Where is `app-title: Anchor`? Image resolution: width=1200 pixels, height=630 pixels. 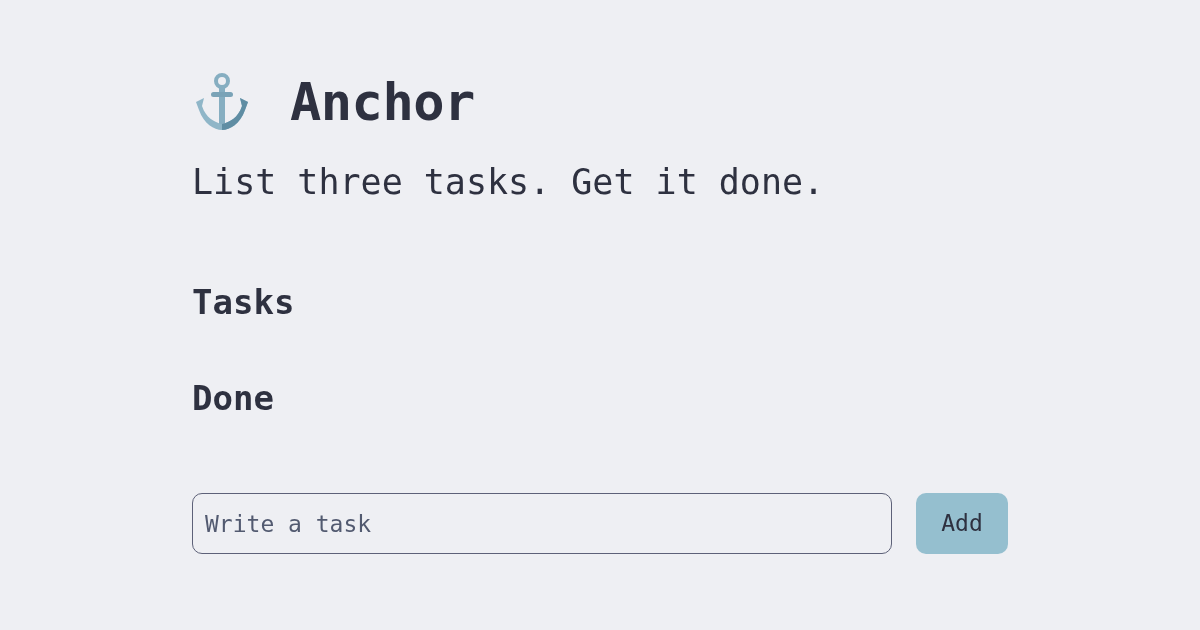
app-title: Anchor is located at coordinates (382, 102).